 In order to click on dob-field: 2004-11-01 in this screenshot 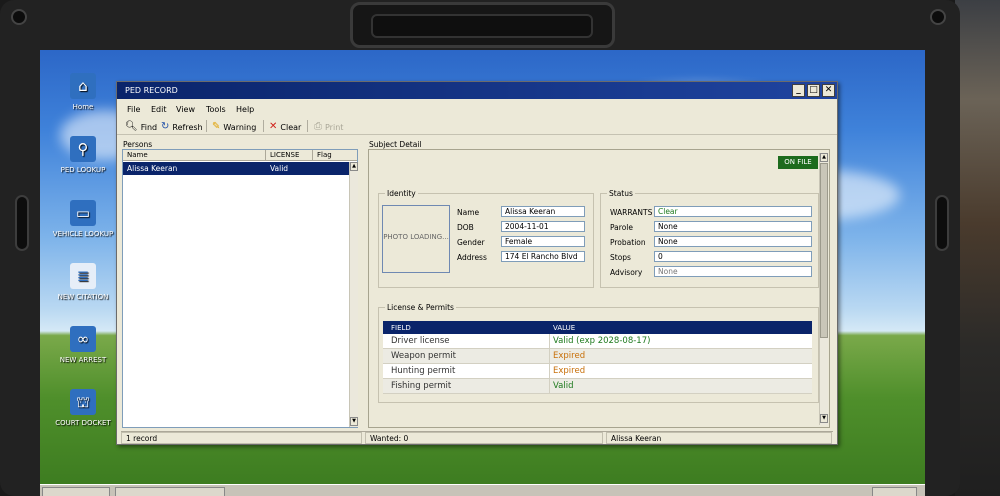, I will do `click(543, 226)`.